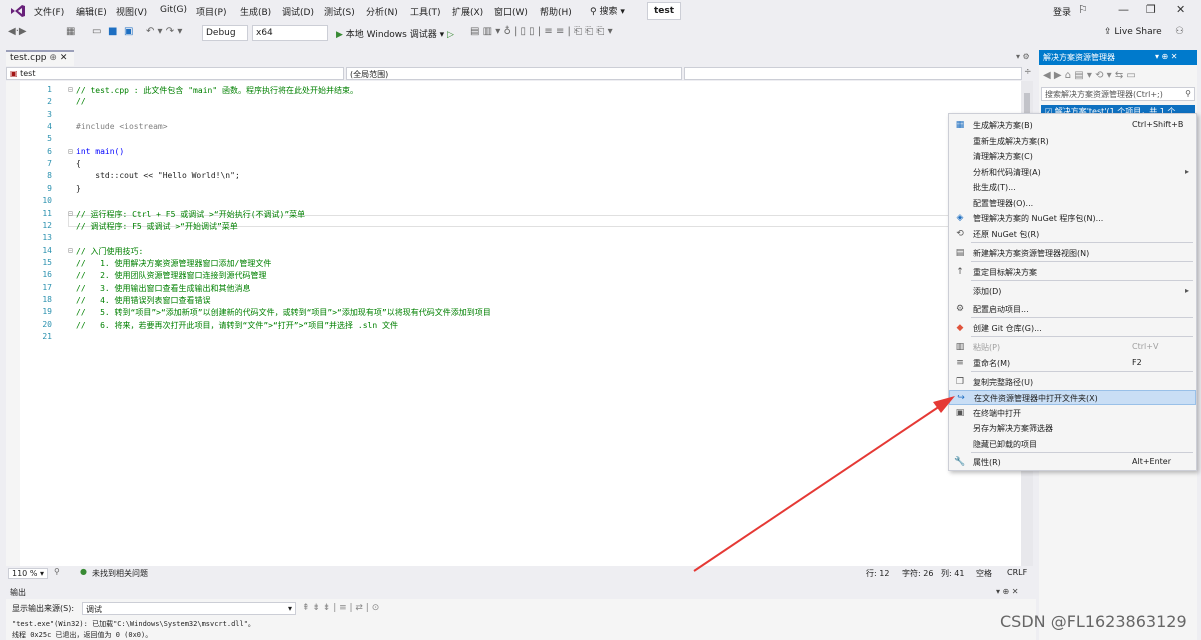  What do you see at coordinates (1017, 572) in the screenshot?
I see `line-ending-indicator: CRLF` at bounding box center [1017, 572].